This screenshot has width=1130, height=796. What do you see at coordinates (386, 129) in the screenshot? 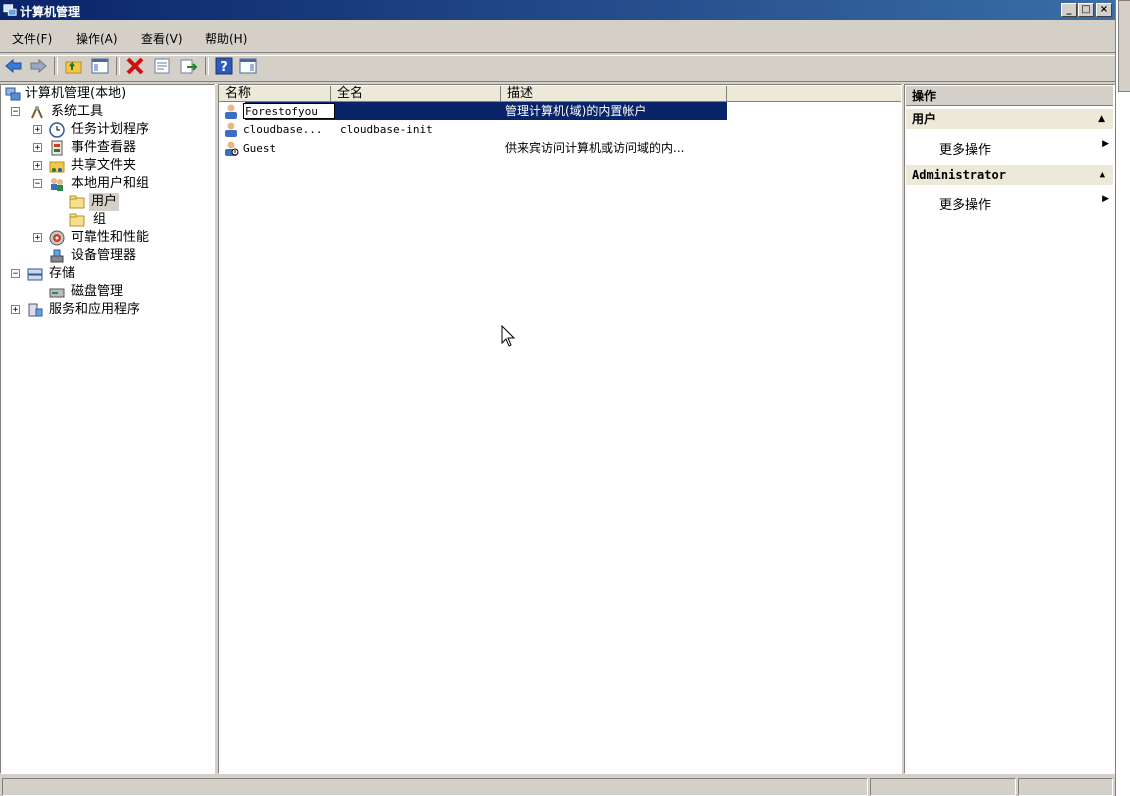
I see `cell-fullname: cloudbase-init` at bounding box center [386, 129].